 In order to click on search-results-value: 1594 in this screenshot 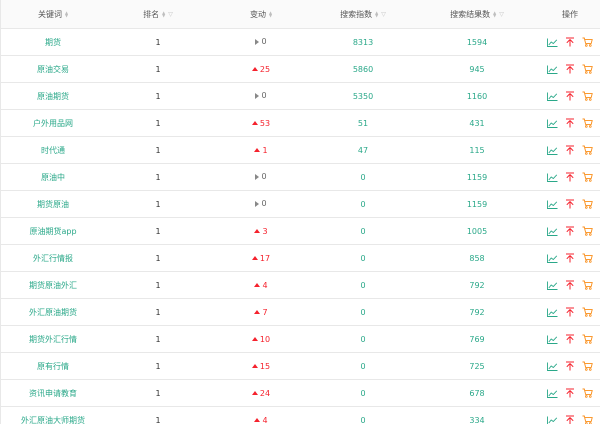, I will do `click(477, 42)`.